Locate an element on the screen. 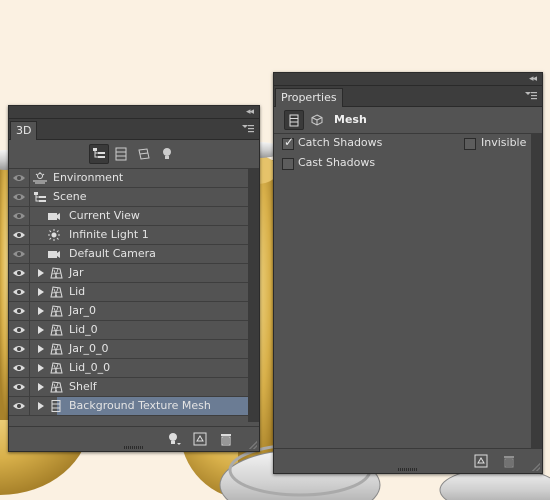  panel-3d-footer is located at coordinates (134, 438).